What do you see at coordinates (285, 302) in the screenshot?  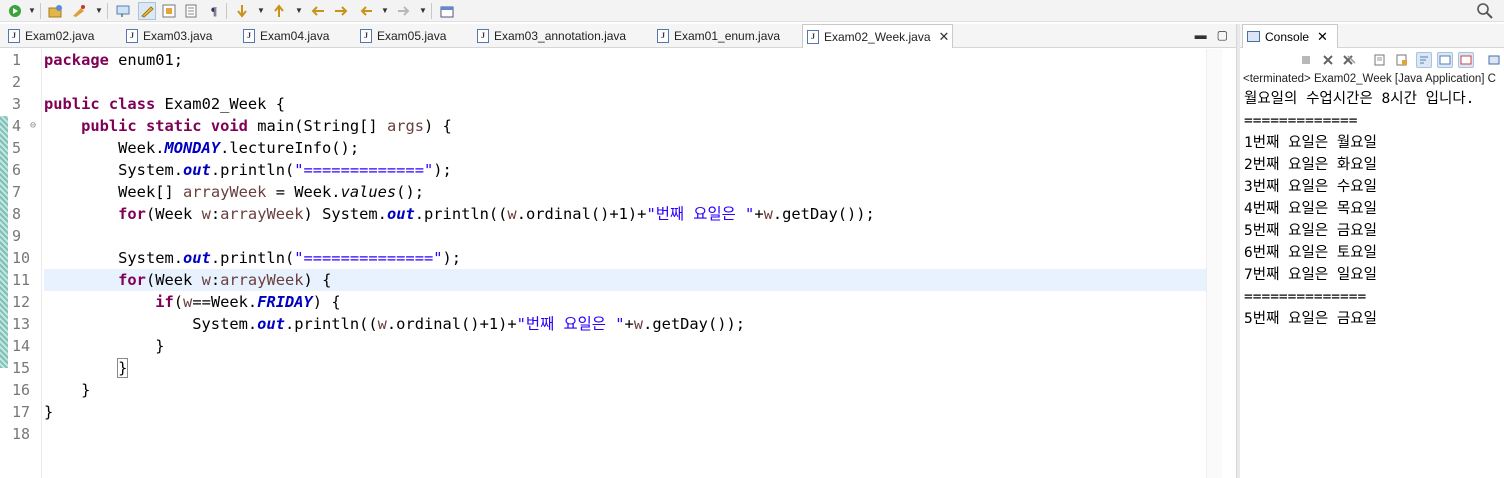 I see `static-field: FRIDAY` at bounding box center [285, 302].